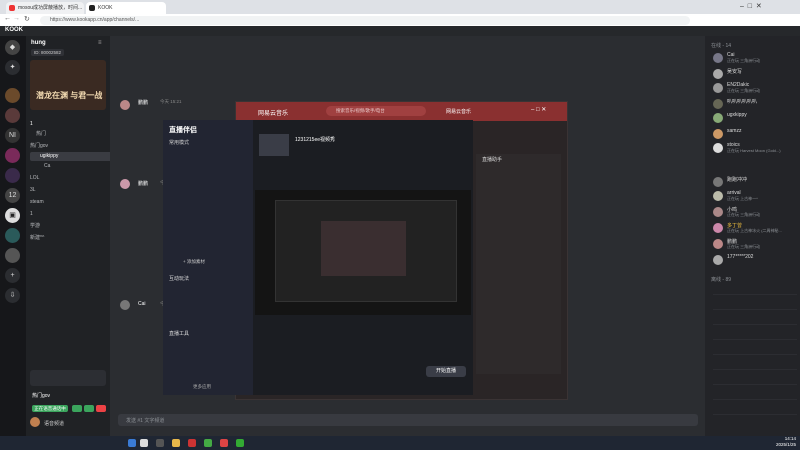  What do you see at coordinates (446, 371) in the screenshot?
I see `start-live-button: 开始直播` at bounding box center [446, 371].